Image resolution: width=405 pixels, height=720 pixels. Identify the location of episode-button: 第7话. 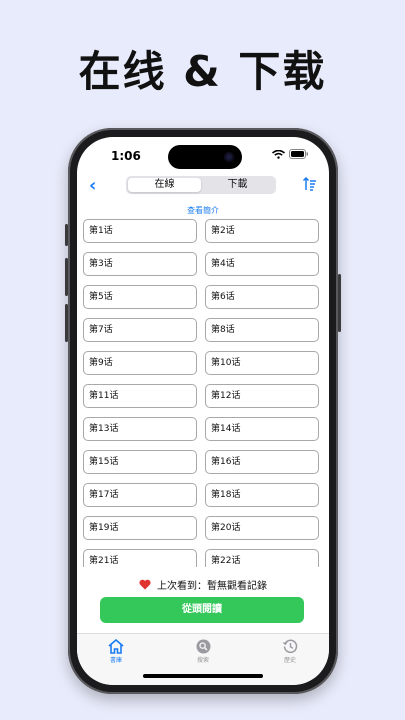
(140, 330).